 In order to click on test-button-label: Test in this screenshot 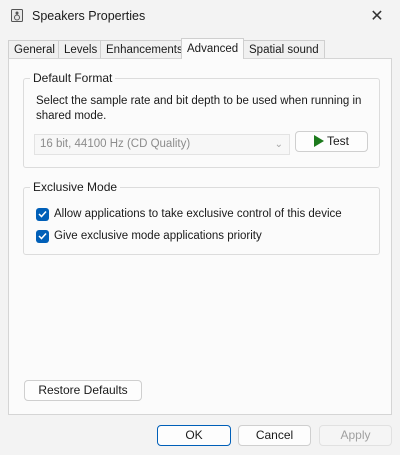, I will do `click(337, 141)`.